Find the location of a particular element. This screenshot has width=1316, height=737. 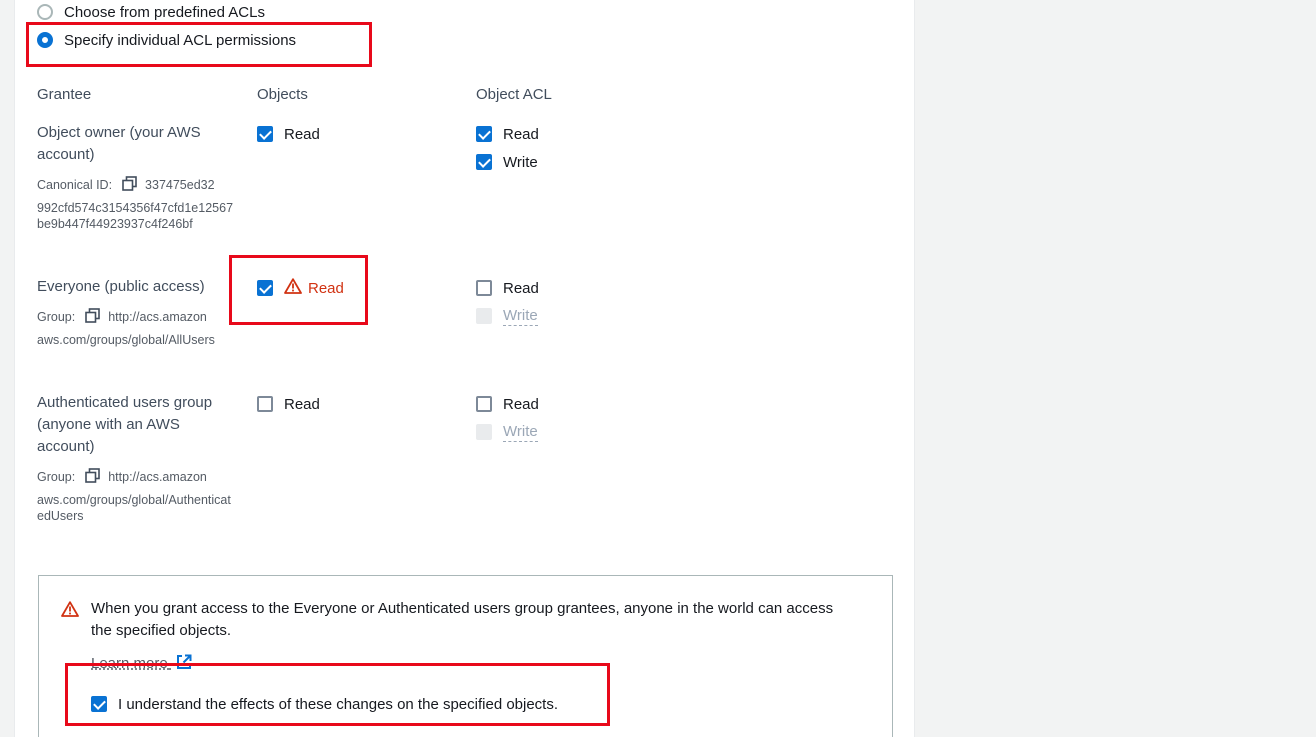

grantee-header: Grantee is located at coordinates (64, 94).